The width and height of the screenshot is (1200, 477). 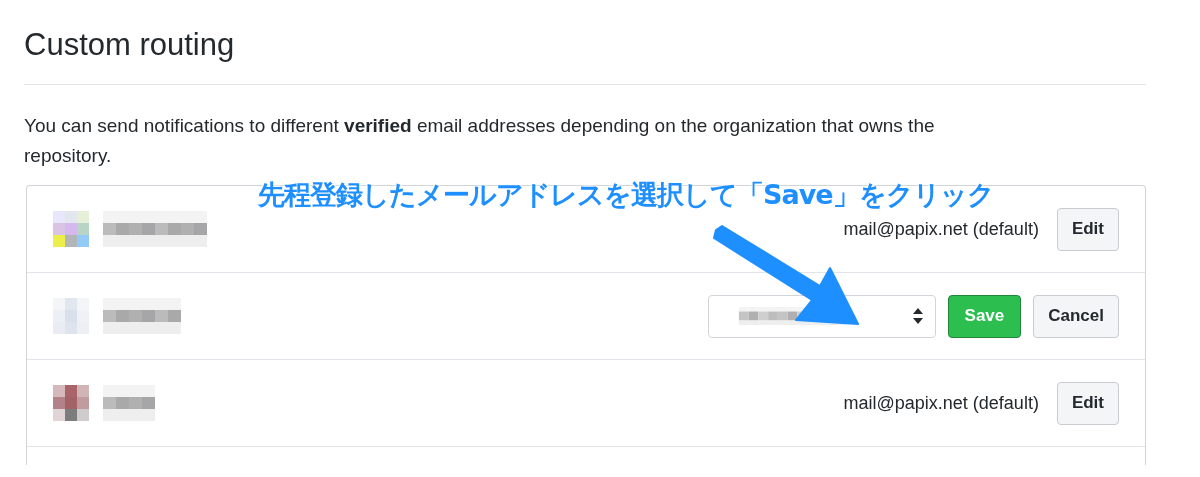 I want to click on description-text: You can send notifications to different verified email addresses depending on the organization that owns the repository., so click(x=480, y=141).